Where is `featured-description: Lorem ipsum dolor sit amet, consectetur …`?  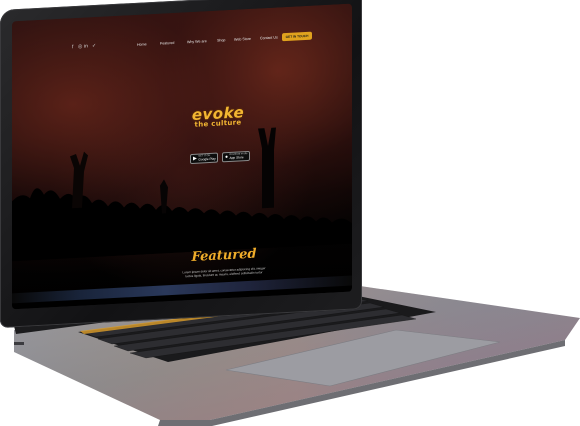
featured-description: Lorem ipsum dolor sit amet, consectetur … is located at coordinates (224, 273).